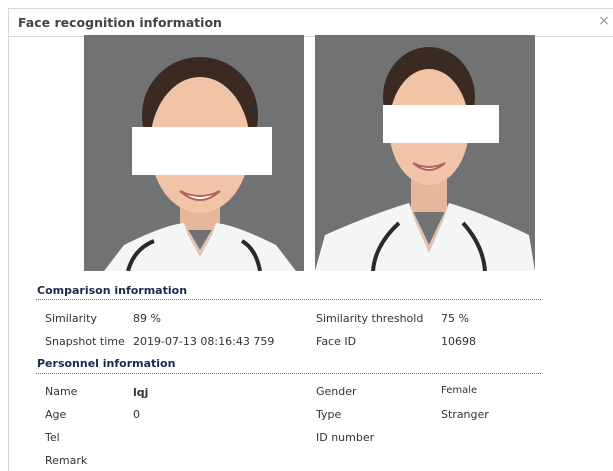 This screenshot has width=613, height=471. Describe the element at coordinates (459, 390) in the screenshot. I see `gender-value: Female` at that location.